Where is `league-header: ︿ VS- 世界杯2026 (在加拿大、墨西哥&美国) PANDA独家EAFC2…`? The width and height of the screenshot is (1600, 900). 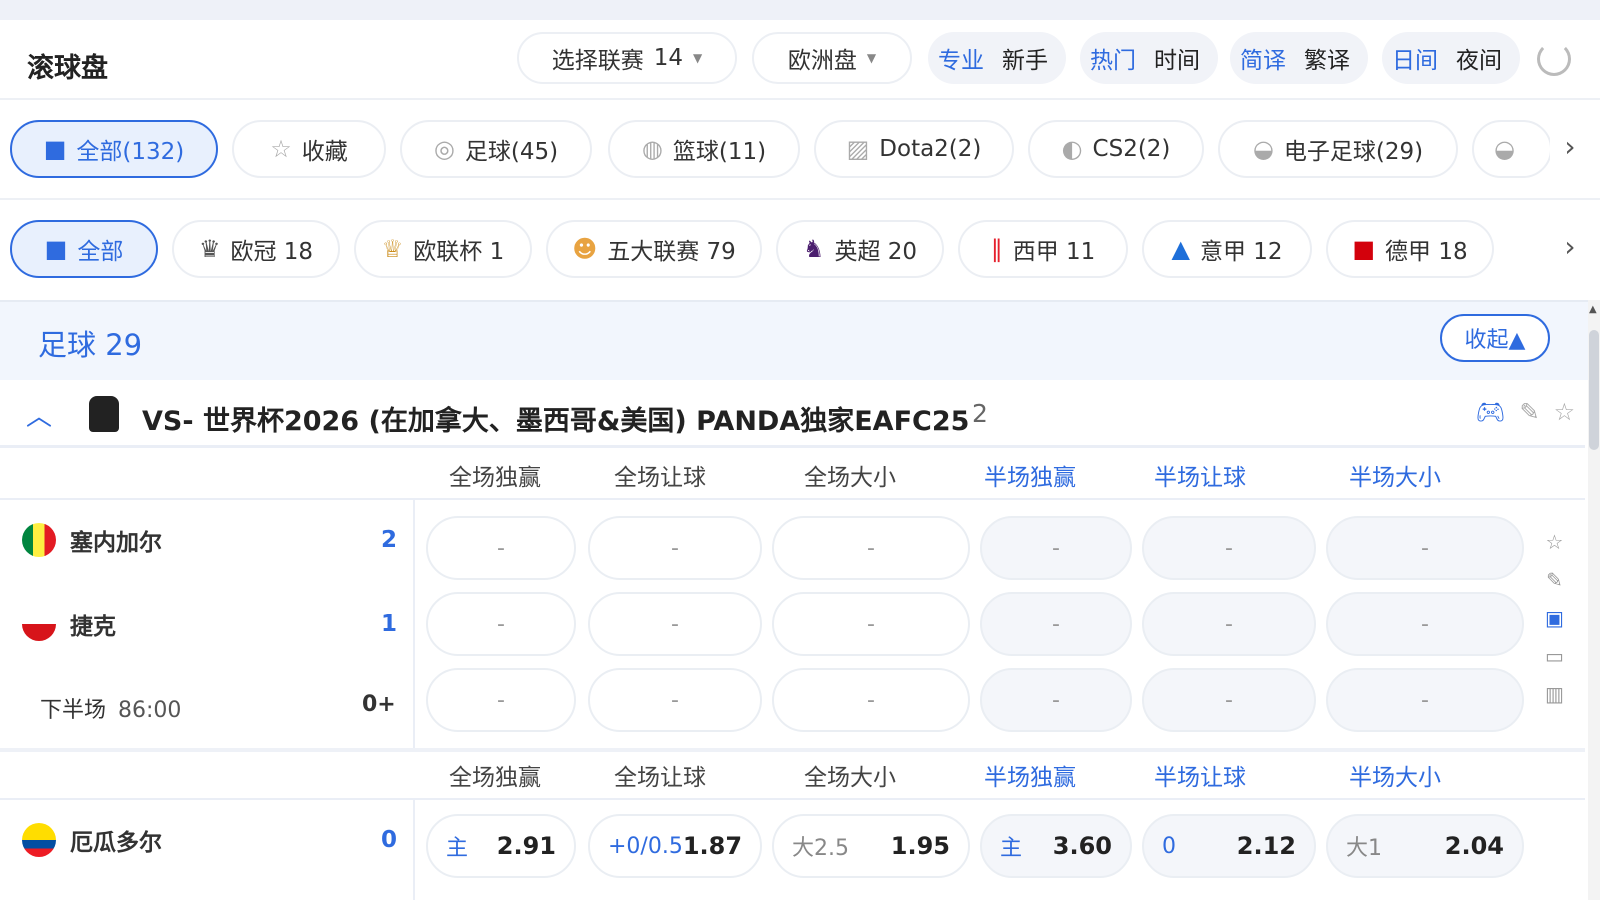 league-header: ︿ VS- 世界杯2026 (在加拿大、墨西哥&美国) PANDA独家EAFC2… is located at coordinates (792, 415).